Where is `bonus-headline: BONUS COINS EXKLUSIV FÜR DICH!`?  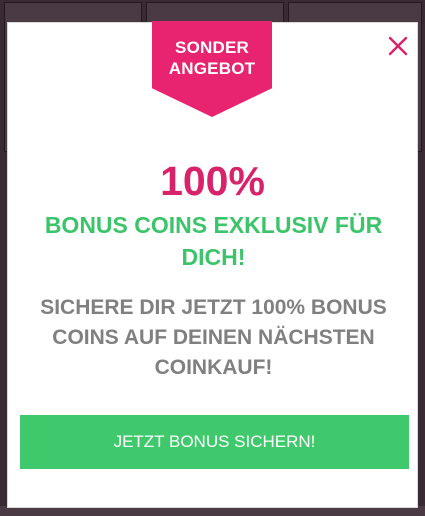 bonus-headline: BONUS COINS EXKLUSIV FÜR DICH! is located at coordinates (213, 241).